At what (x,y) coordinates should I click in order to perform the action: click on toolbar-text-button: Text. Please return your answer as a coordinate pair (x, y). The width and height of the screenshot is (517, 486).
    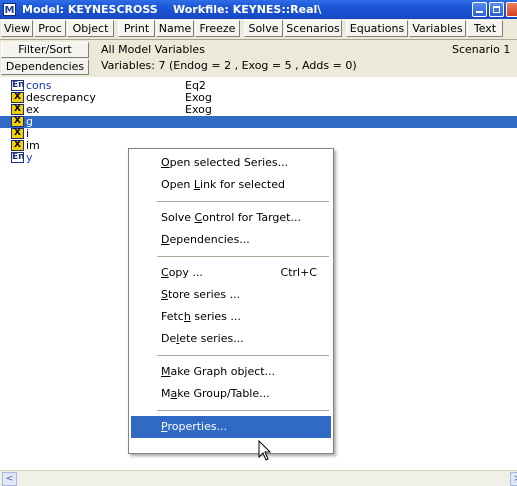
    Looking at the image, I should click on (485, 28).